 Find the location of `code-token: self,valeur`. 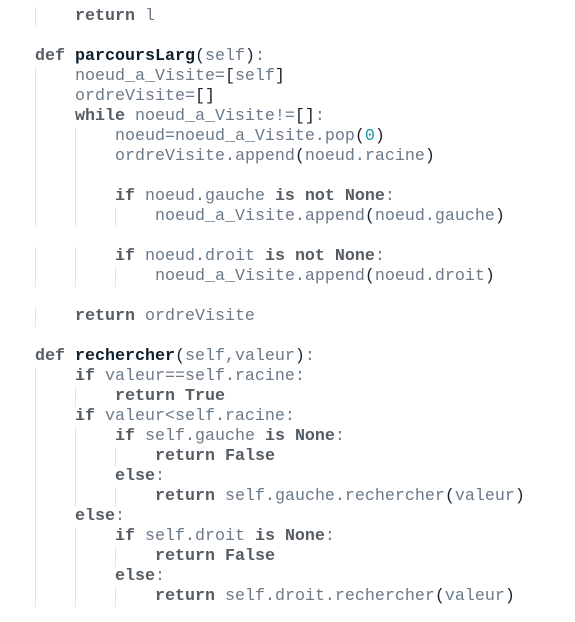

code-token: self,valeur is located at coordinates (239, 356).